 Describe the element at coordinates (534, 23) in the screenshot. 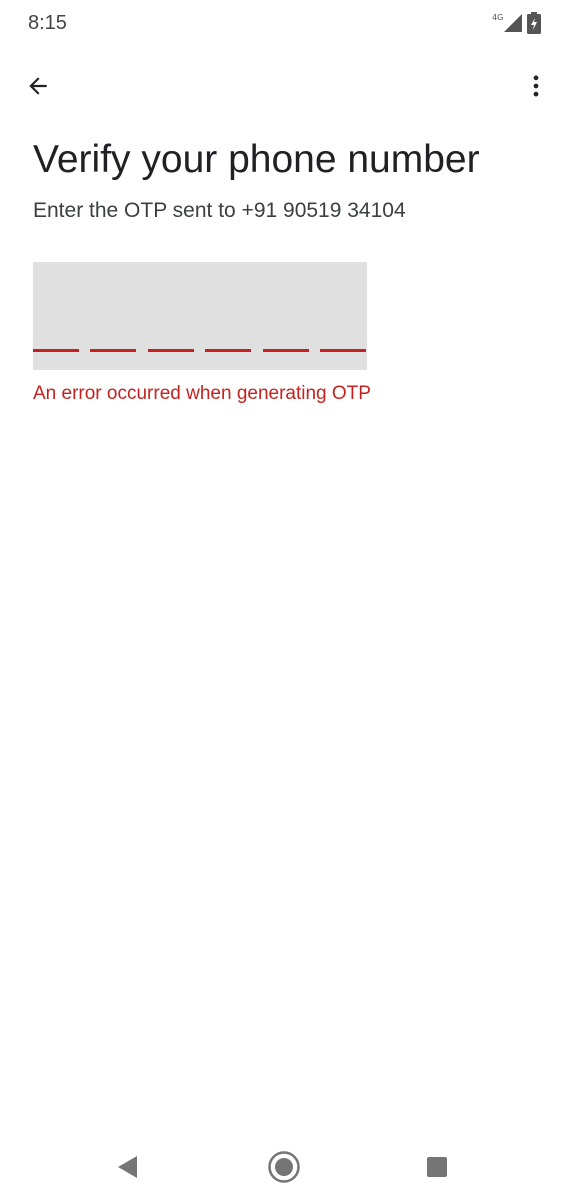

I see `battery-icon` at that location.